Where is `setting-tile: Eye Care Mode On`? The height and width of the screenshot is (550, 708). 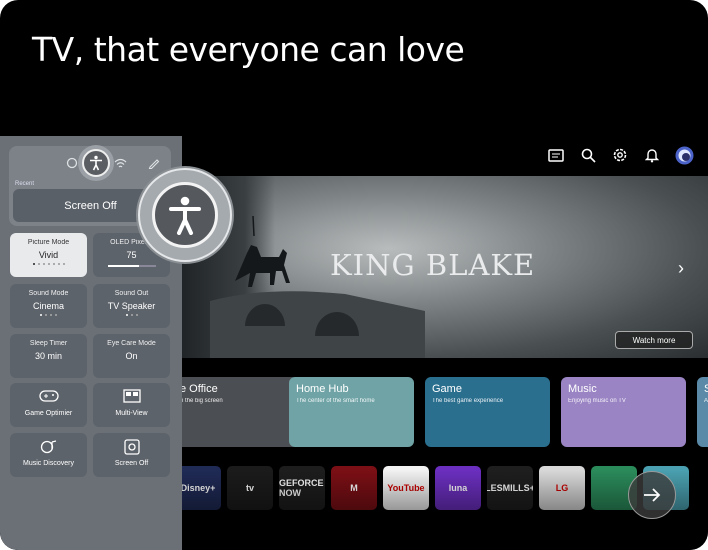
setting-tile: Eye Care Mode On is located at coordinates (131, 356).